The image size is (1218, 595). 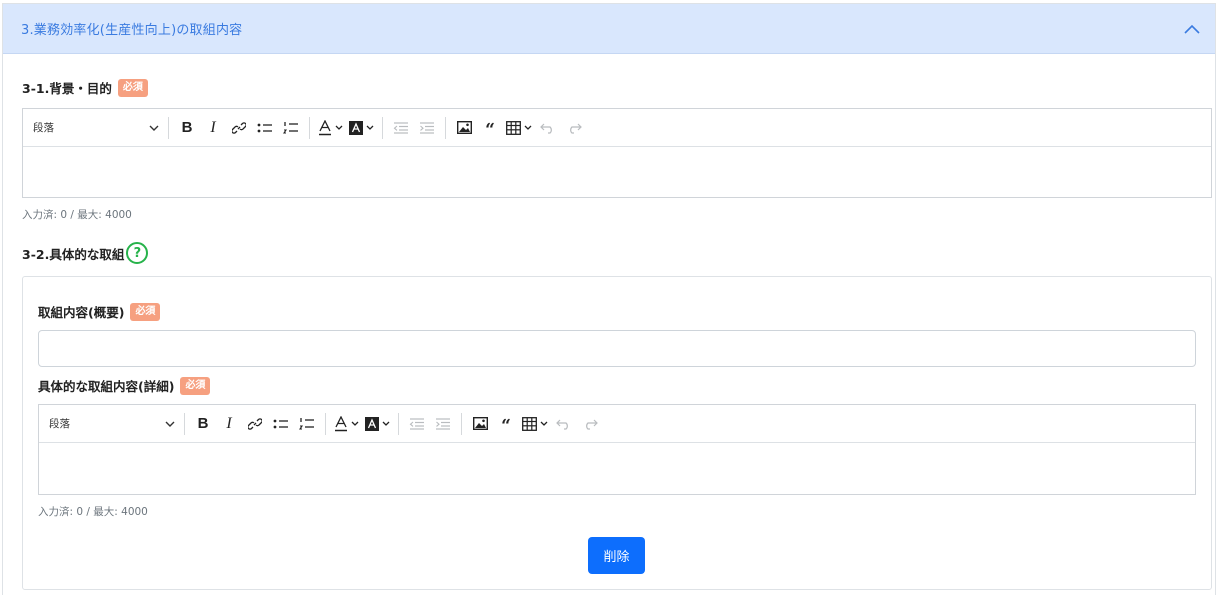 I want to click on summary-label-row: 取組内容(概要) 必須, so click(x=99, y=311).